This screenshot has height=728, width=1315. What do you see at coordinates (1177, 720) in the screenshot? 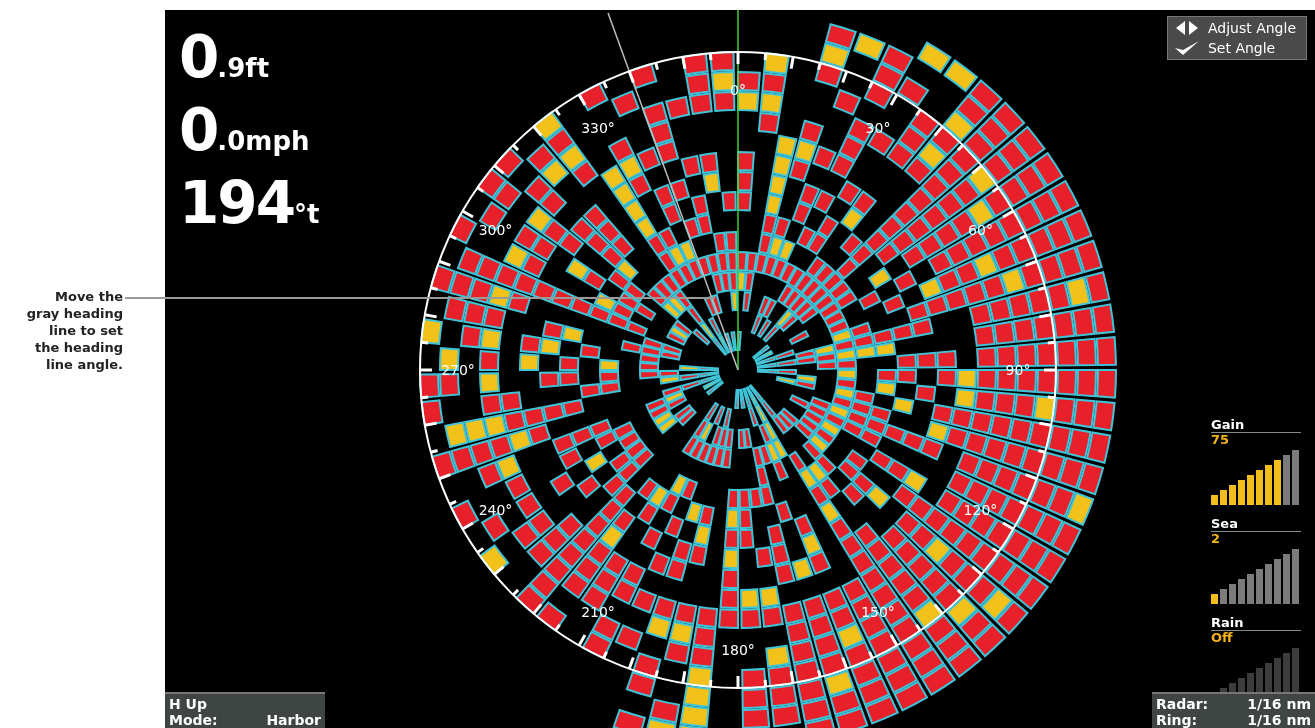
I see `range-label: Ring:` at bounding box center [1177, 720].